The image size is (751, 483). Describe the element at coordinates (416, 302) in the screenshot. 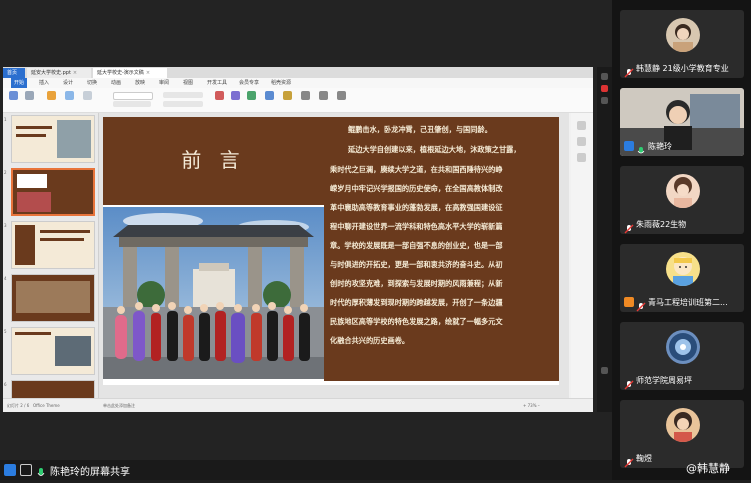

I see `body-line: 时代的厚积薄发到现时期的跨越发展，开创了一条边疆` at that location.